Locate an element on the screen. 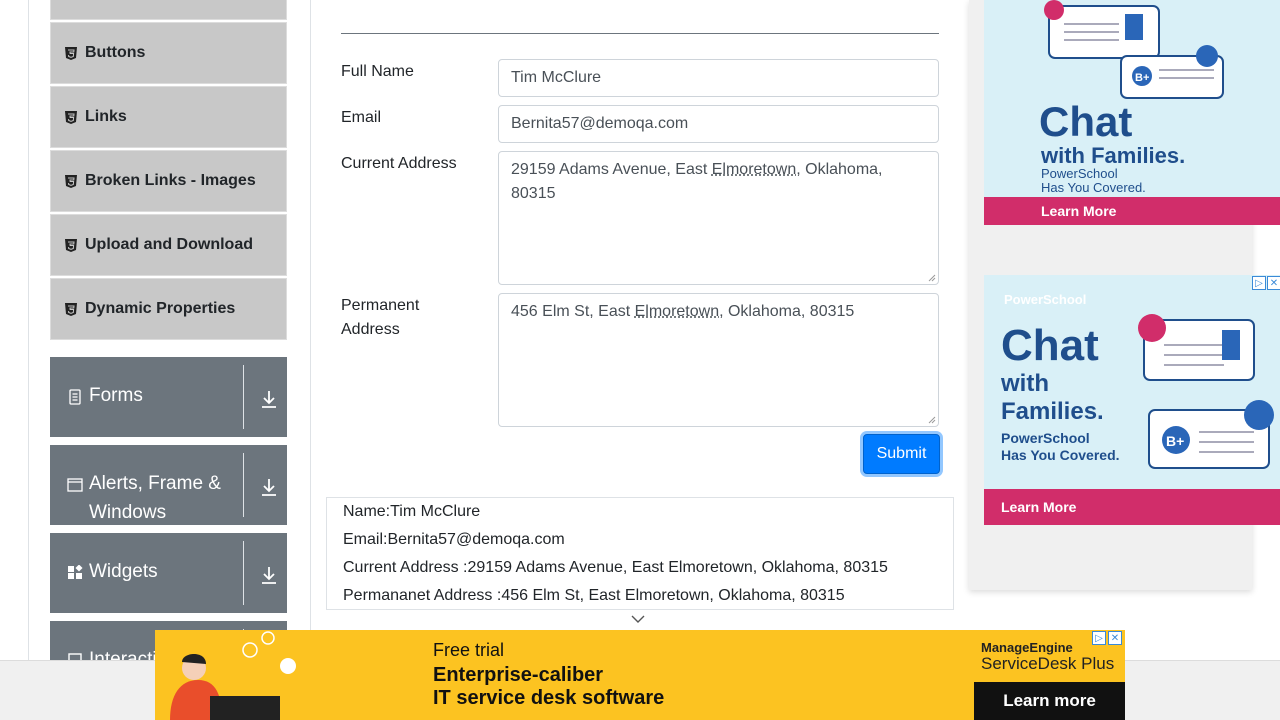 This screenshot has height=720, width=1280. ad-brand2: ServiceDesk Plus is located at coordinates (1048, 663).